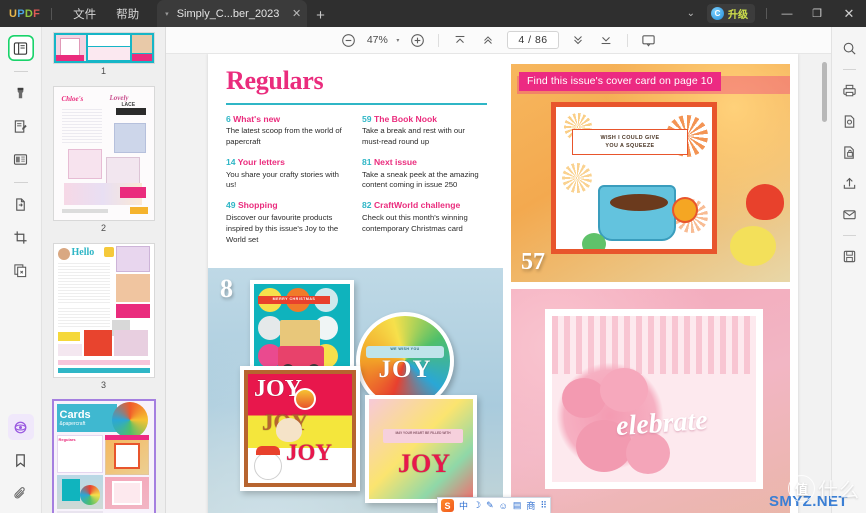 The height and width of the screenshot is (513, 866). I want to click on sidebar-edit-icon, so click(21, 126).